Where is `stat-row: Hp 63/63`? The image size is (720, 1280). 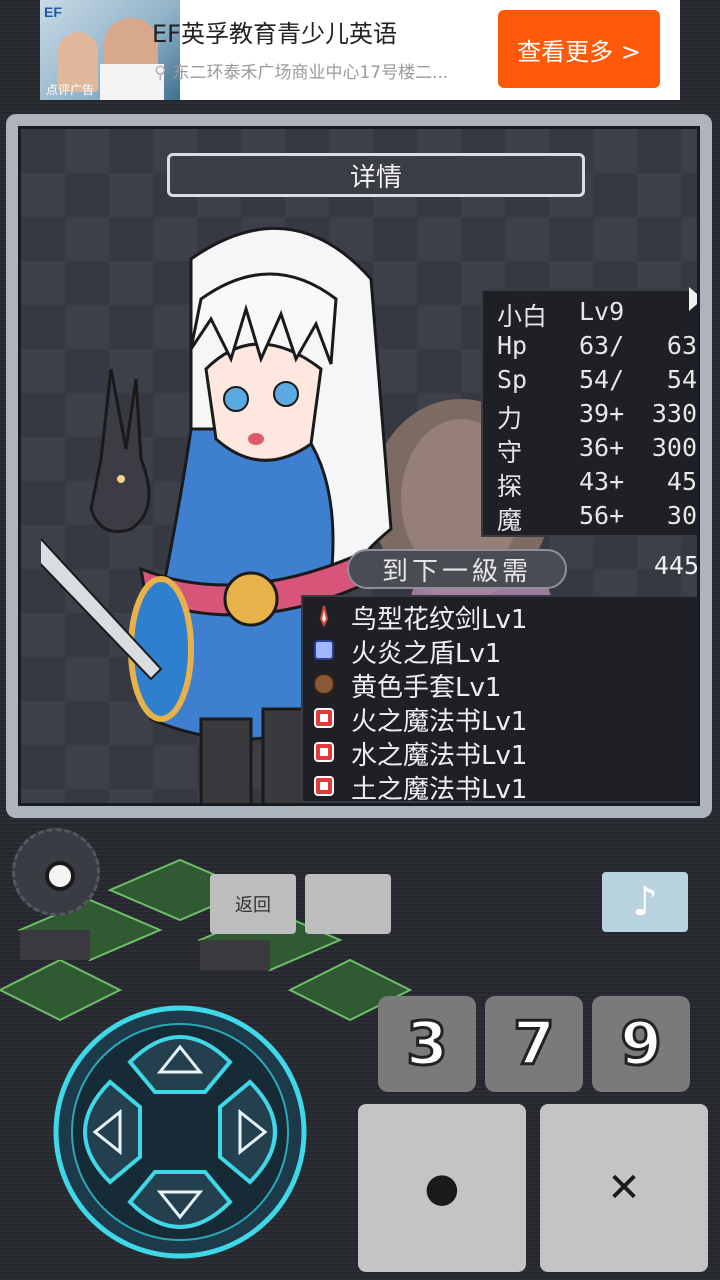 stat-row: Hp 63/63 is located at coordinates (597, 348).